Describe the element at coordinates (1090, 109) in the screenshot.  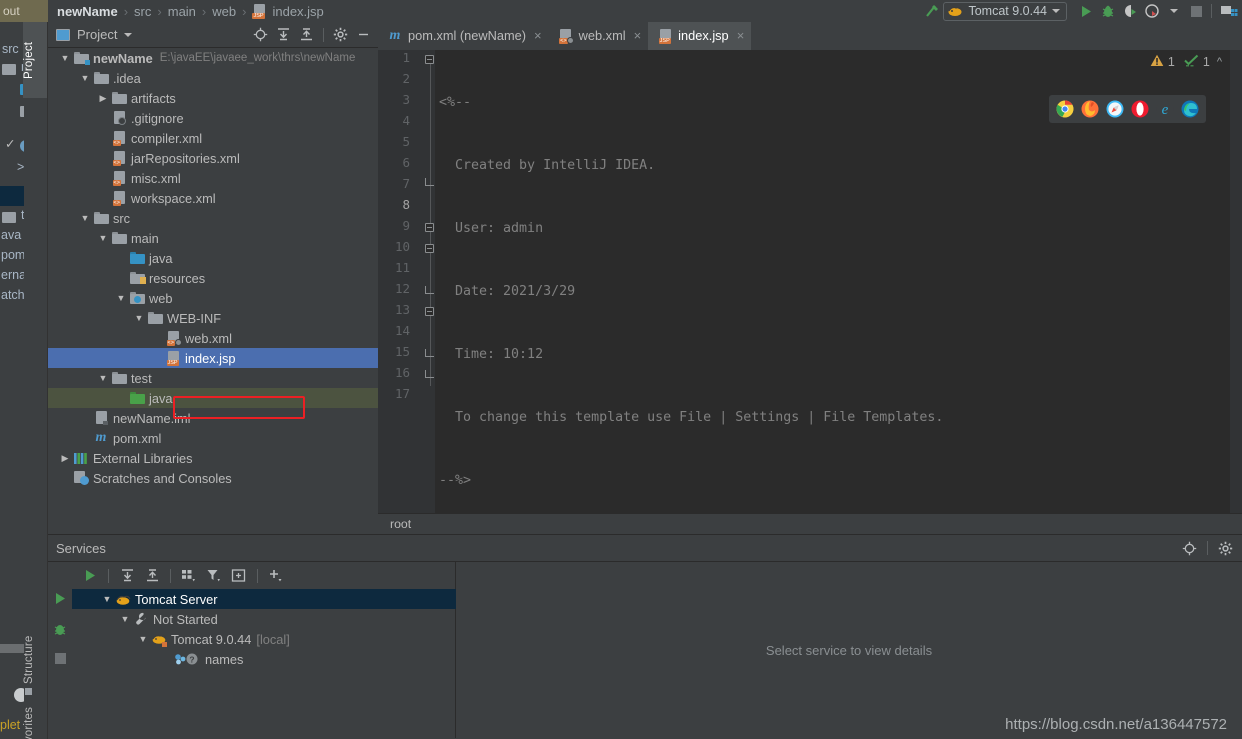
I see `firefox-icon` at that location.